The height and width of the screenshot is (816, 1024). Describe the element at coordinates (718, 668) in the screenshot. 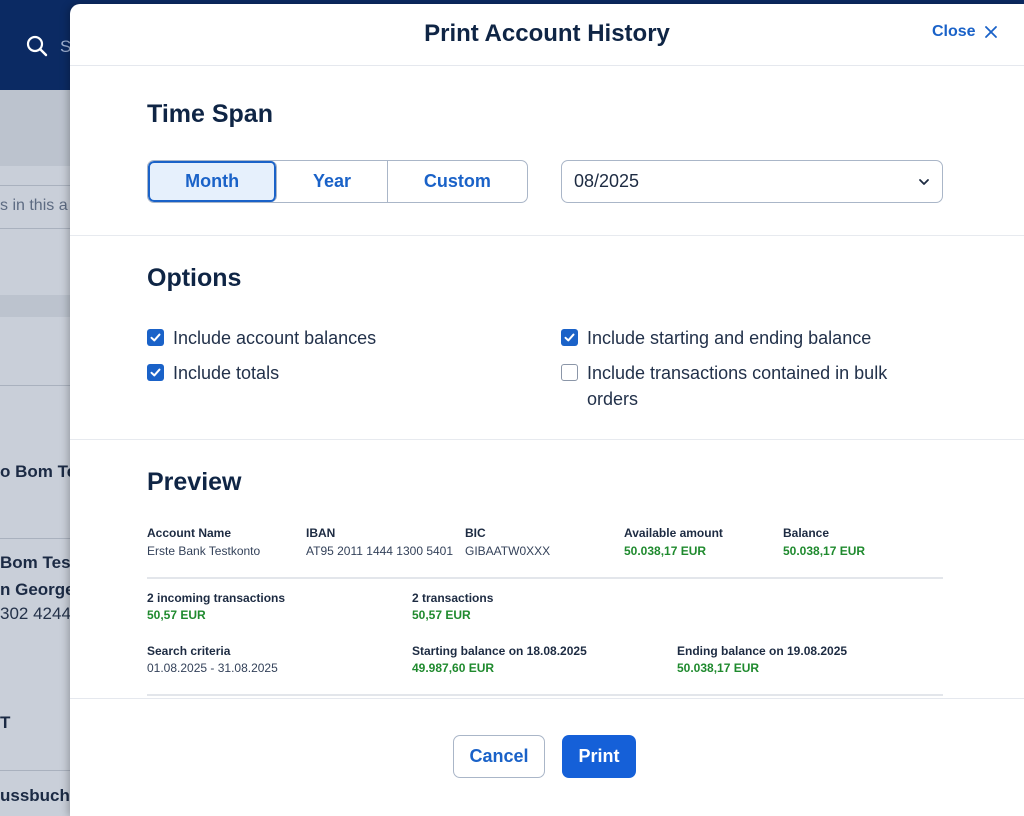

I see `ending-balance-value: 50.038,17 EUR` at that location.